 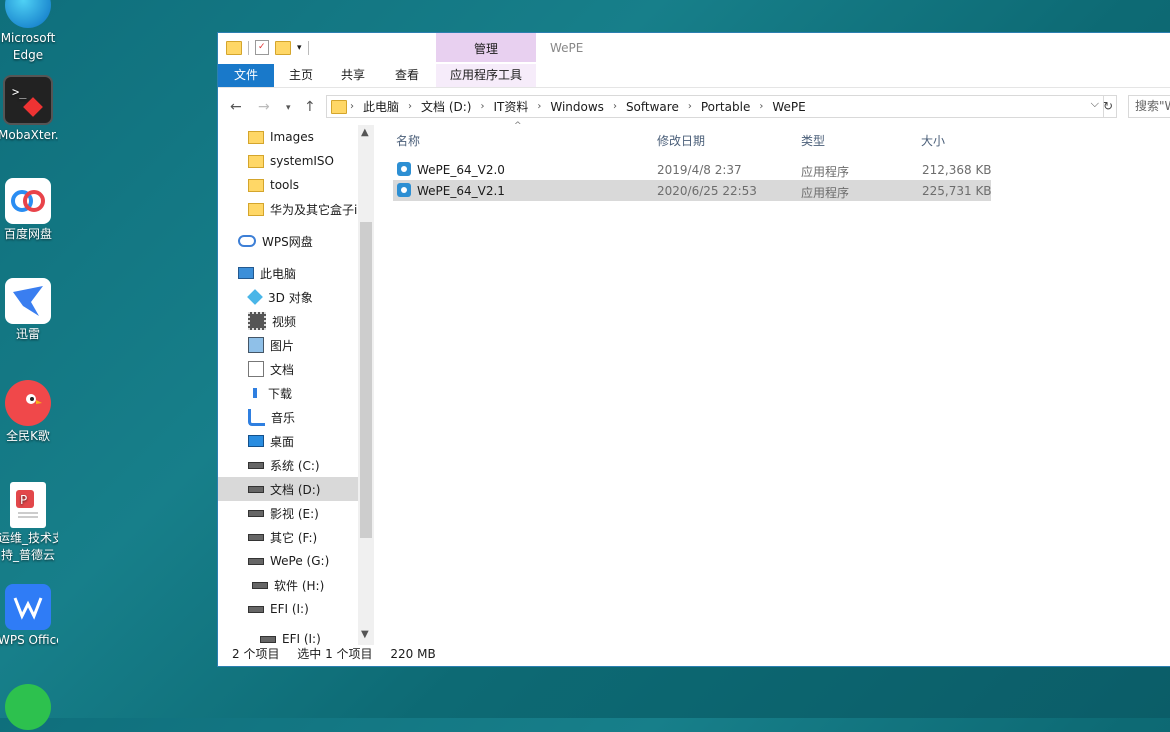 What do you see at coordinates (299, 48) in the screenshot?
I see `chevron-down-icon: ▾` at bounding box center [299, 48].